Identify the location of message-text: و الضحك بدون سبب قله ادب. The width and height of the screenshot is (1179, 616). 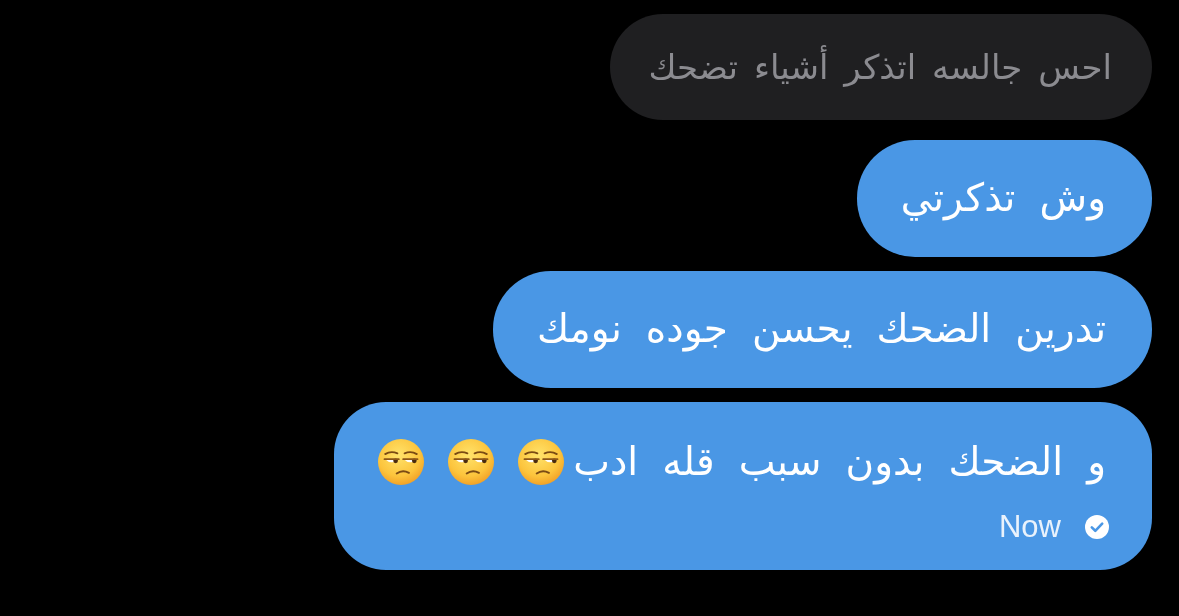
(839, 462).